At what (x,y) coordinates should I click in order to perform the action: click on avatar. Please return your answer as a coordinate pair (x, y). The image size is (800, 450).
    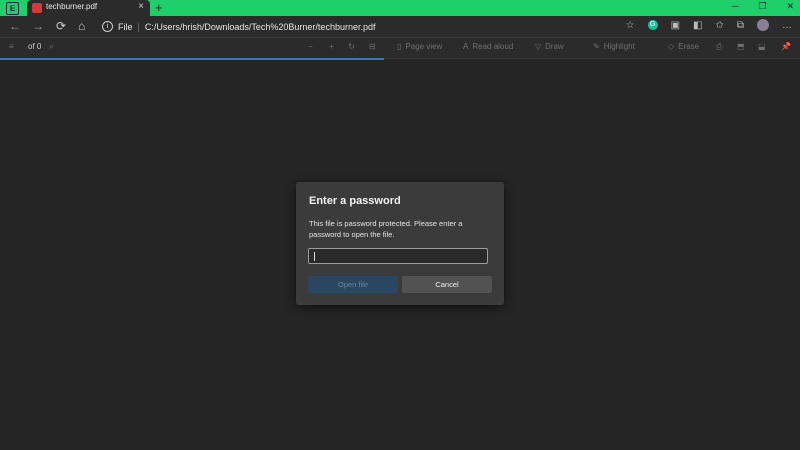
    Looking at the image, I should click on (763, 25).